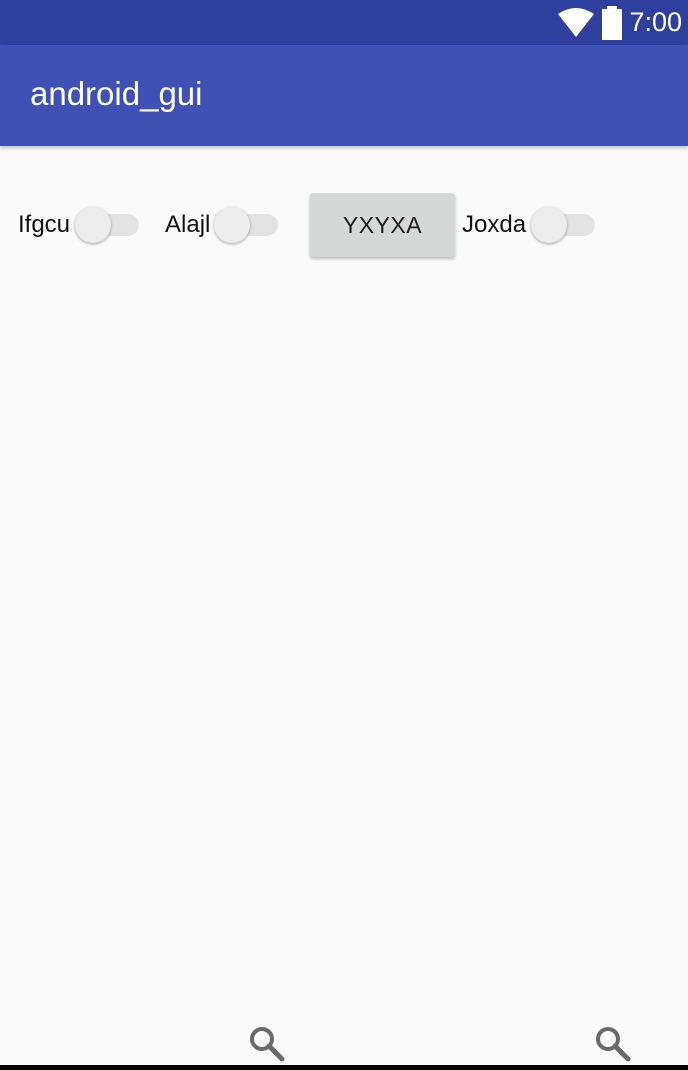 The height and width of the screenshot is (1070, 688). I want to click on bottom-edge, so click(344, 1067).